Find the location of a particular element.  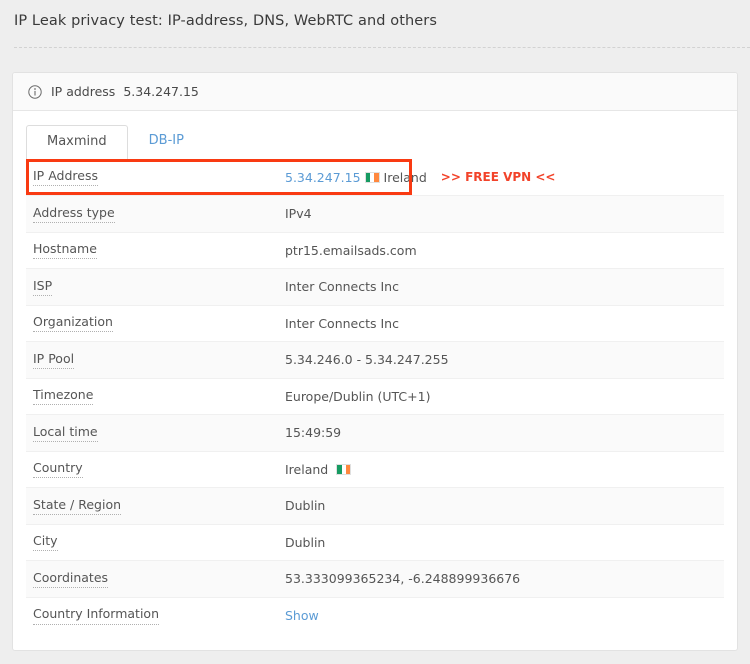

table-row: Address type IPv4 is located at coordinates (375, 214).